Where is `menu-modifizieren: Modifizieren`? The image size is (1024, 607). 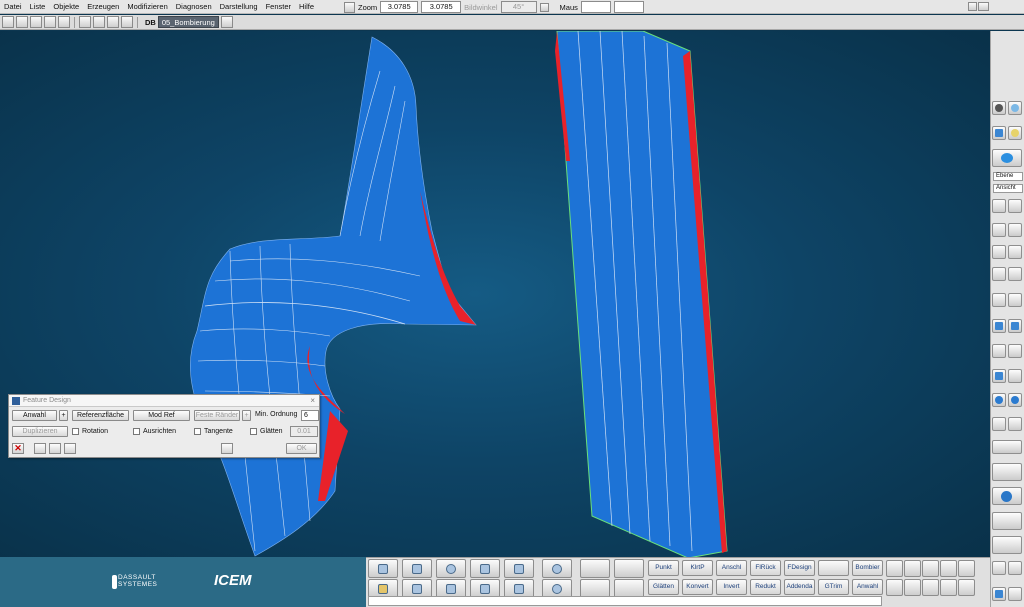 menu-modifizieren: Modifizieren is located at coordinates (147, 7).